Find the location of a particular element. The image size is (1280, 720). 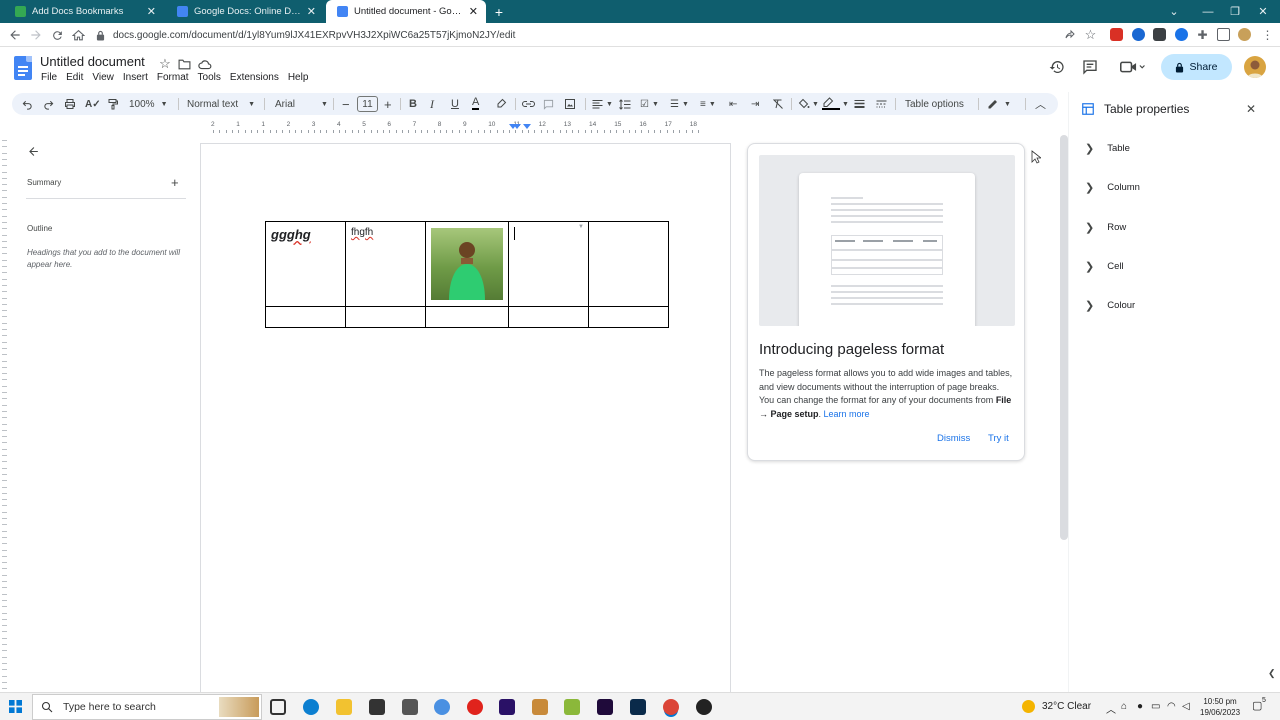

increase-font-size-button: + is located at coordinates (388, 104).